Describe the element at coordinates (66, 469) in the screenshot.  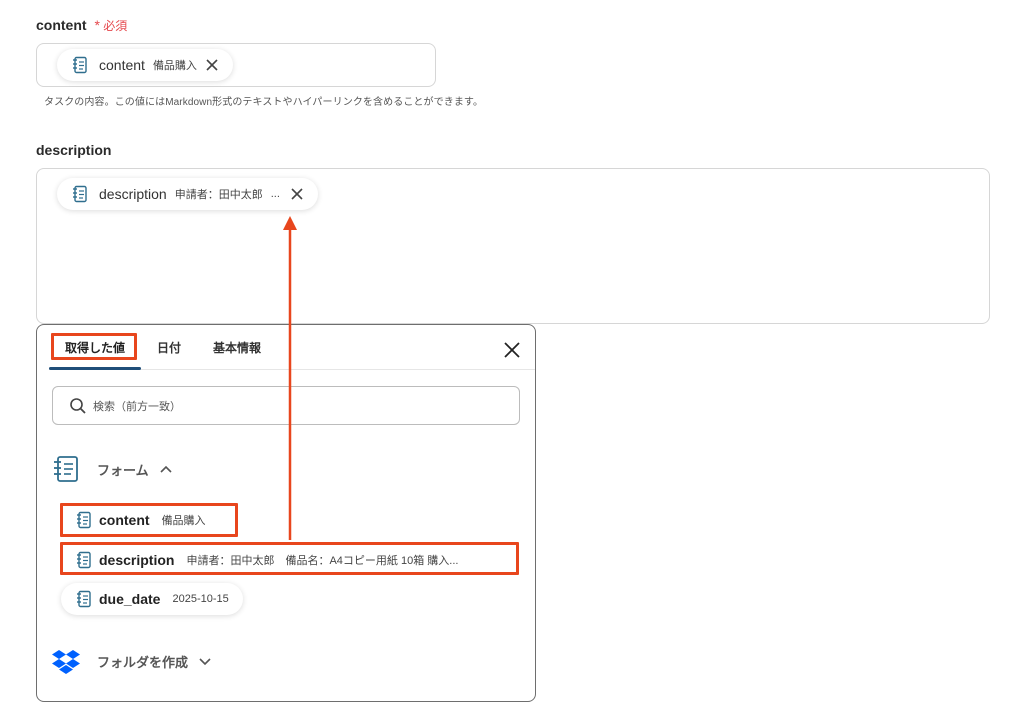
I see `form-icon` at that location.